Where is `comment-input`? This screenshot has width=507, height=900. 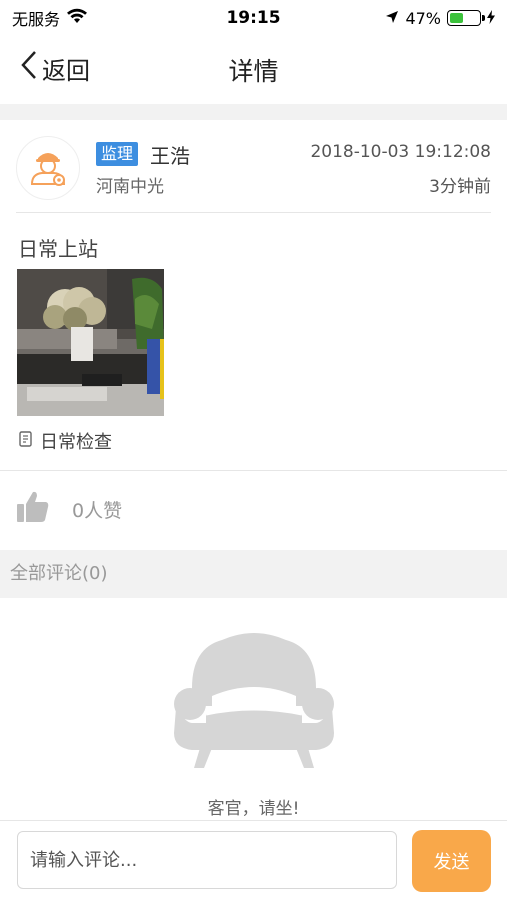 comment-input is located at coordinates (207, 860).